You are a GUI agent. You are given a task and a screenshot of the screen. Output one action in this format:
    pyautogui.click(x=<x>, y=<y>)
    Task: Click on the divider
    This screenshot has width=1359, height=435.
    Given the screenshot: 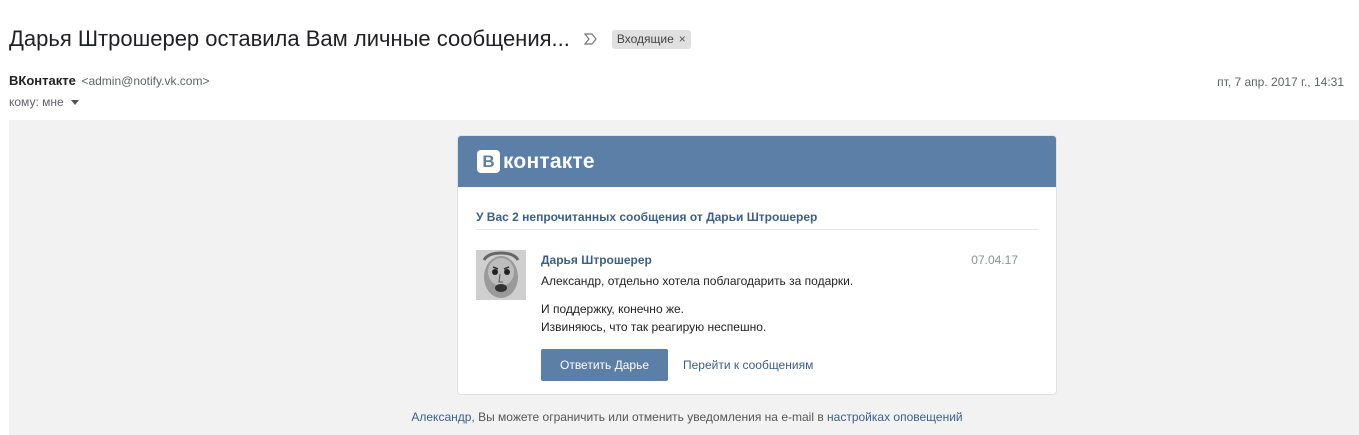 What is the action you would take?
    pyautogui.click(x=757, y=229)
    